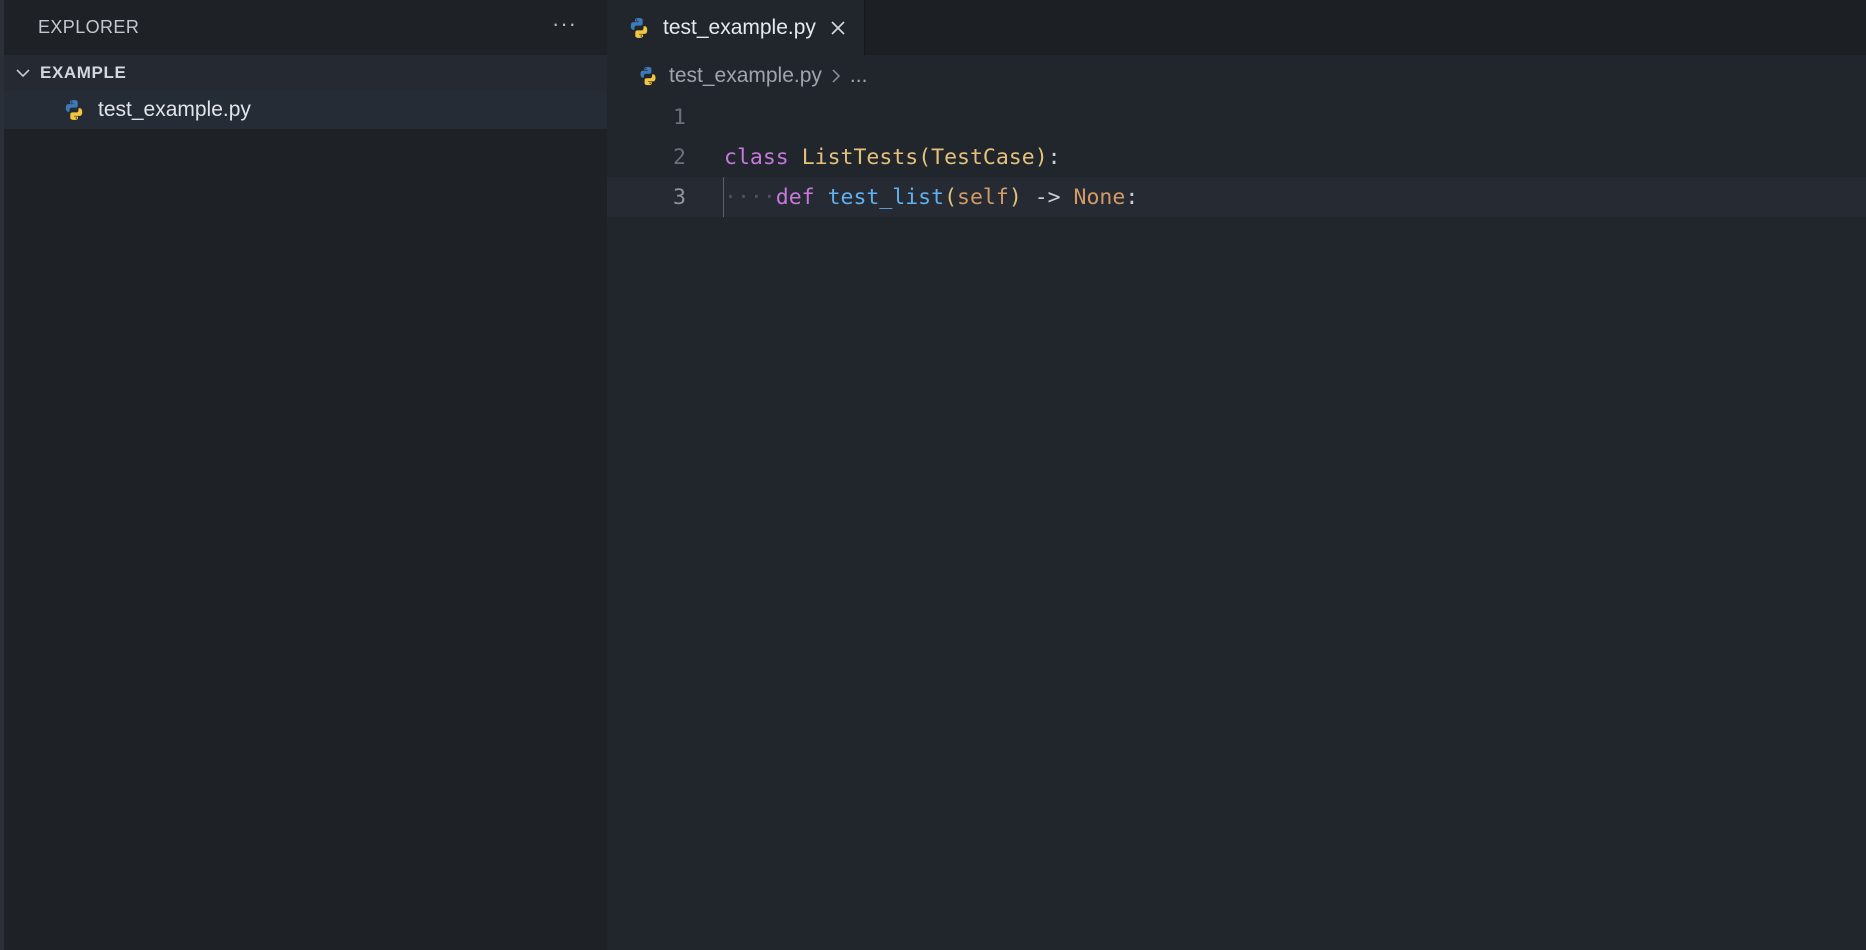 The height and width of the screenshot is (950, 1866). Describe the element at coordinates (838, 28) in the screenshot. I see `close-icon` at that location.